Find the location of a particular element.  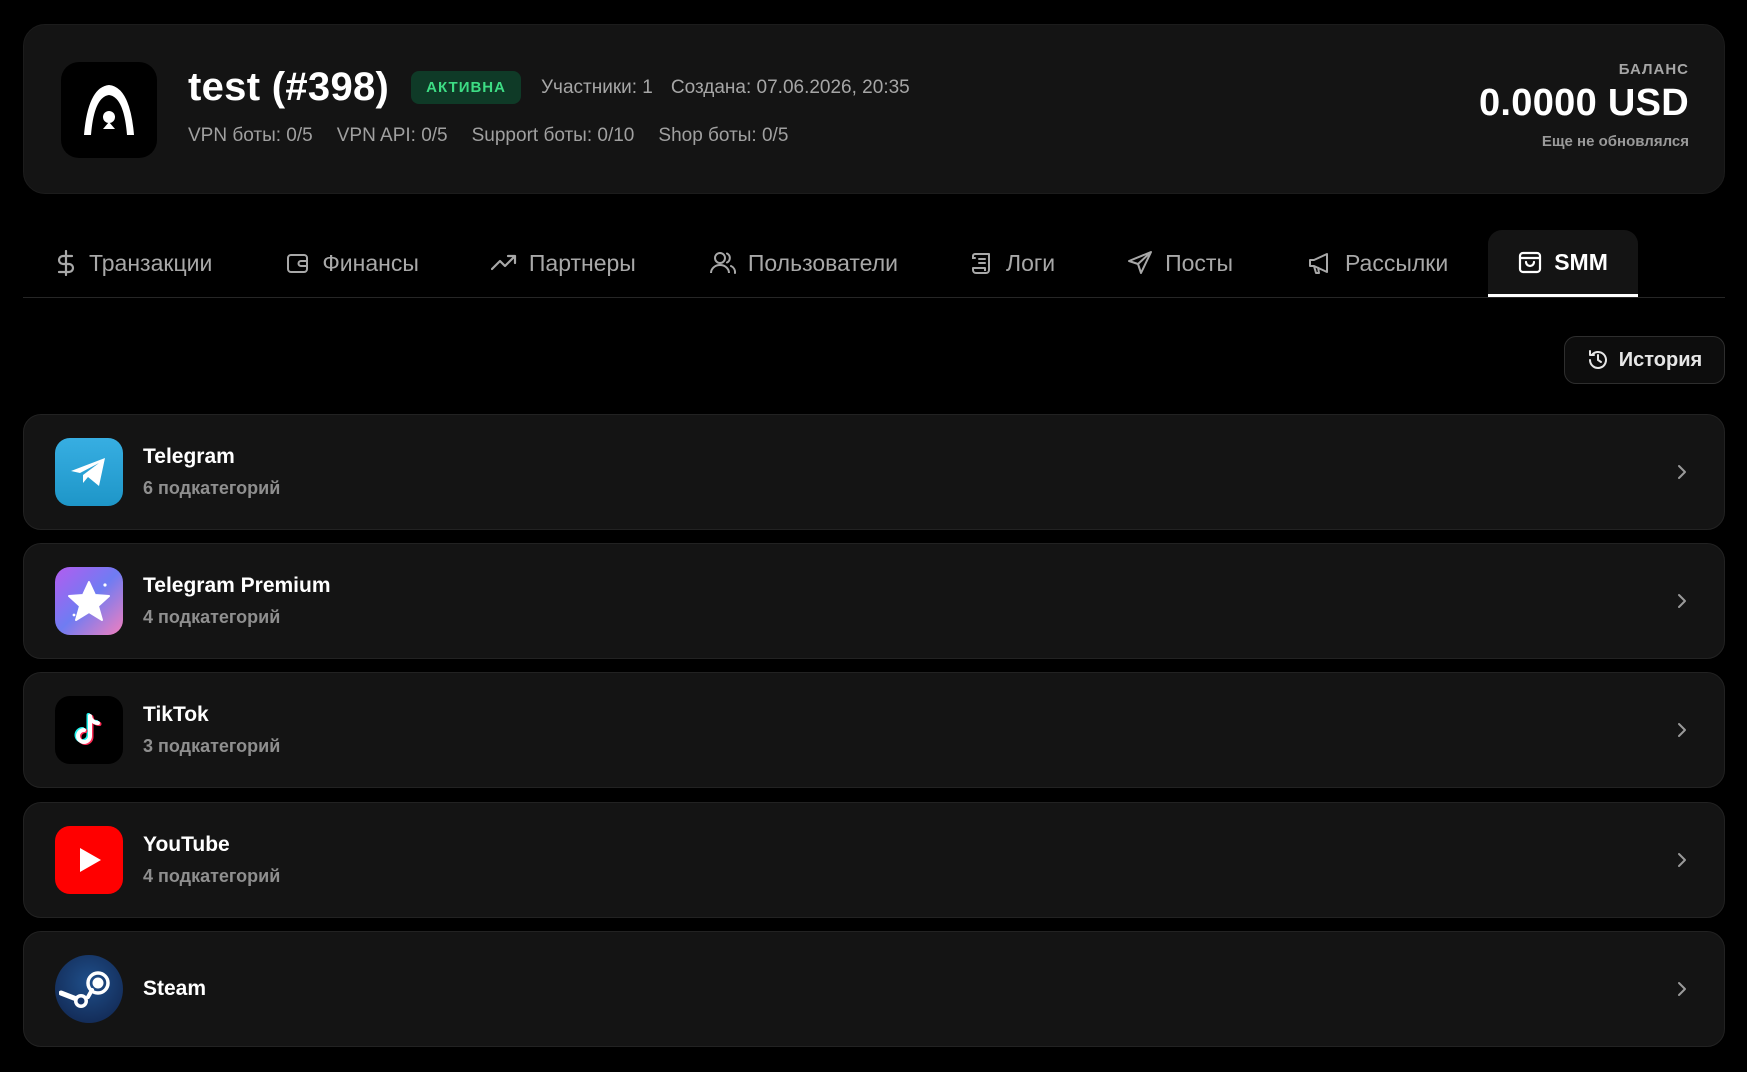

tab-posts: Посты is located at coordinates (1180, 263).